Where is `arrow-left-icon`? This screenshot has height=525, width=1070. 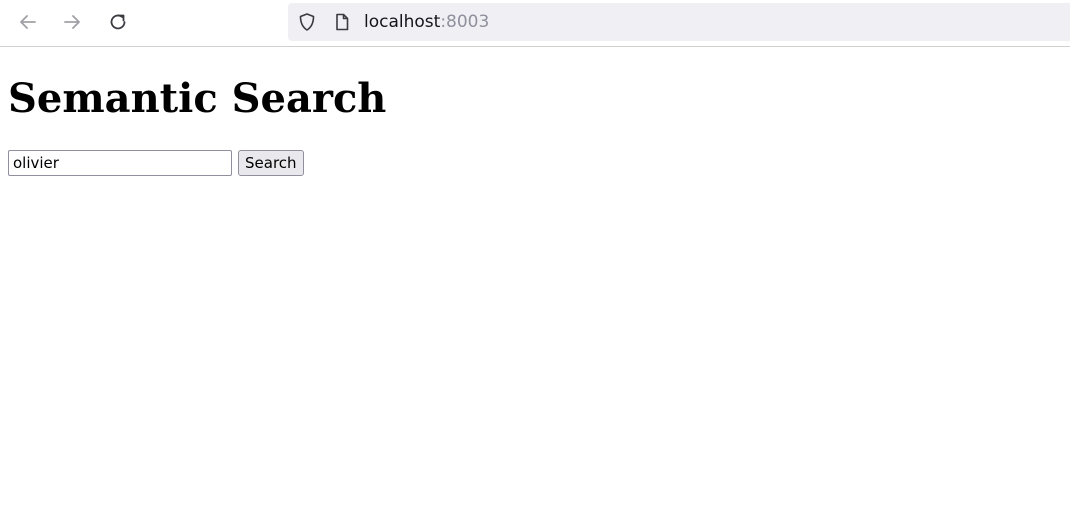 arrow-left-icon is located at coordinates (28, 22).